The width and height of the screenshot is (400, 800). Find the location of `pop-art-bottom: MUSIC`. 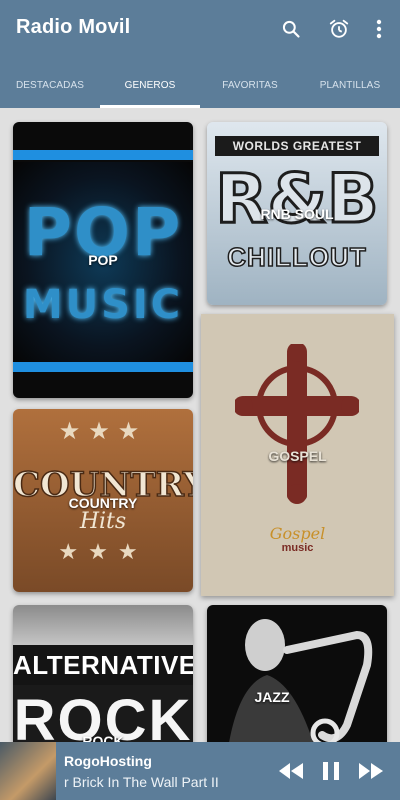

pop-art-bottom: MUSIC is located at coordinates (103, 305).